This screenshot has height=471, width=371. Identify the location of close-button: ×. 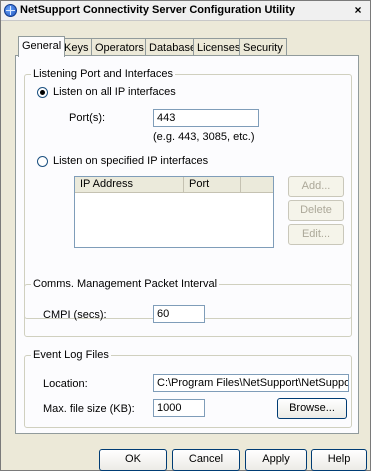
(358, 10).